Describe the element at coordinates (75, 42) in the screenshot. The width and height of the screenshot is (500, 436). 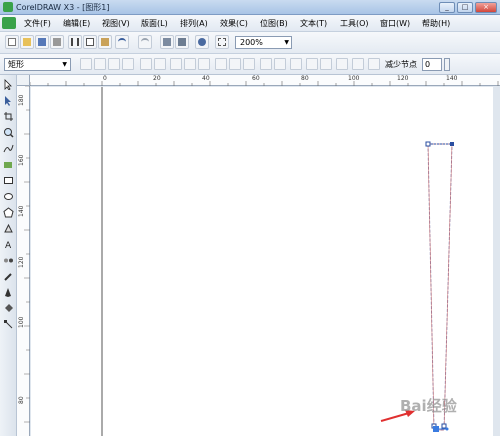
I see `cut-icon` at that location.